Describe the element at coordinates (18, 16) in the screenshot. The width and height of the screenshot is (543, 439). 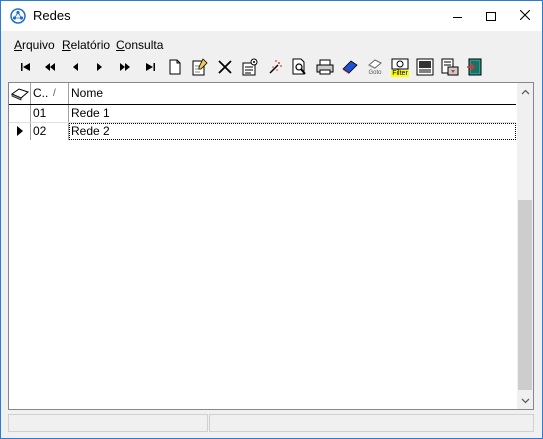
I see `network-app-icon` at that location.